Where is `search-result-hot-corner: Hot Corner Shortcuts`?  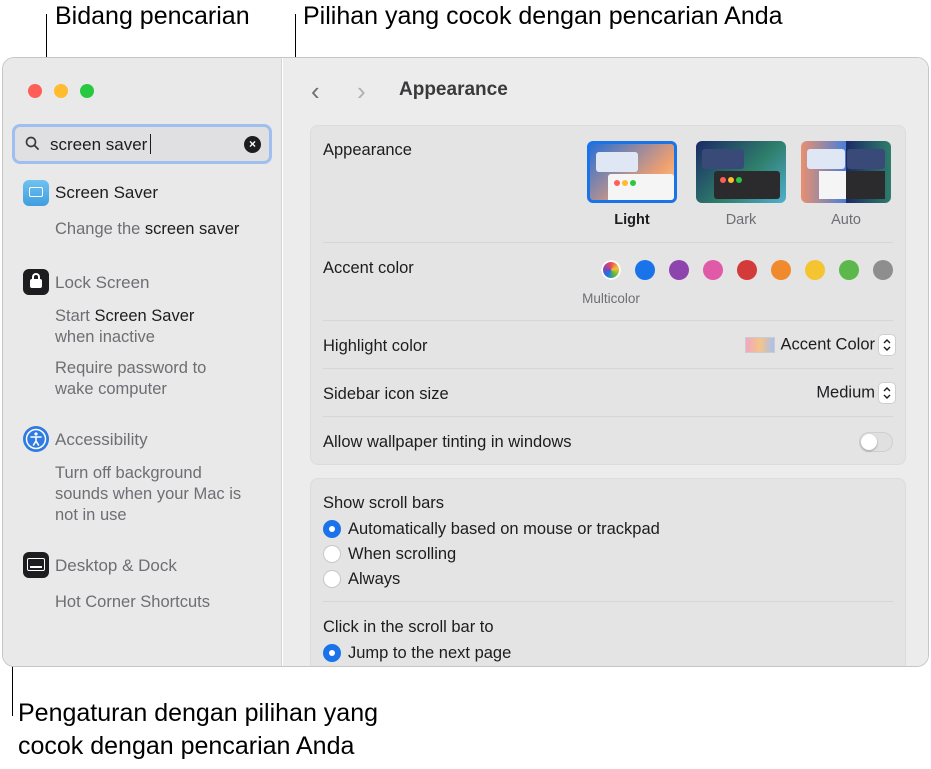
search-result-hot-corner: Hot Corner Shortcuts is located at coordinates (132, 602).